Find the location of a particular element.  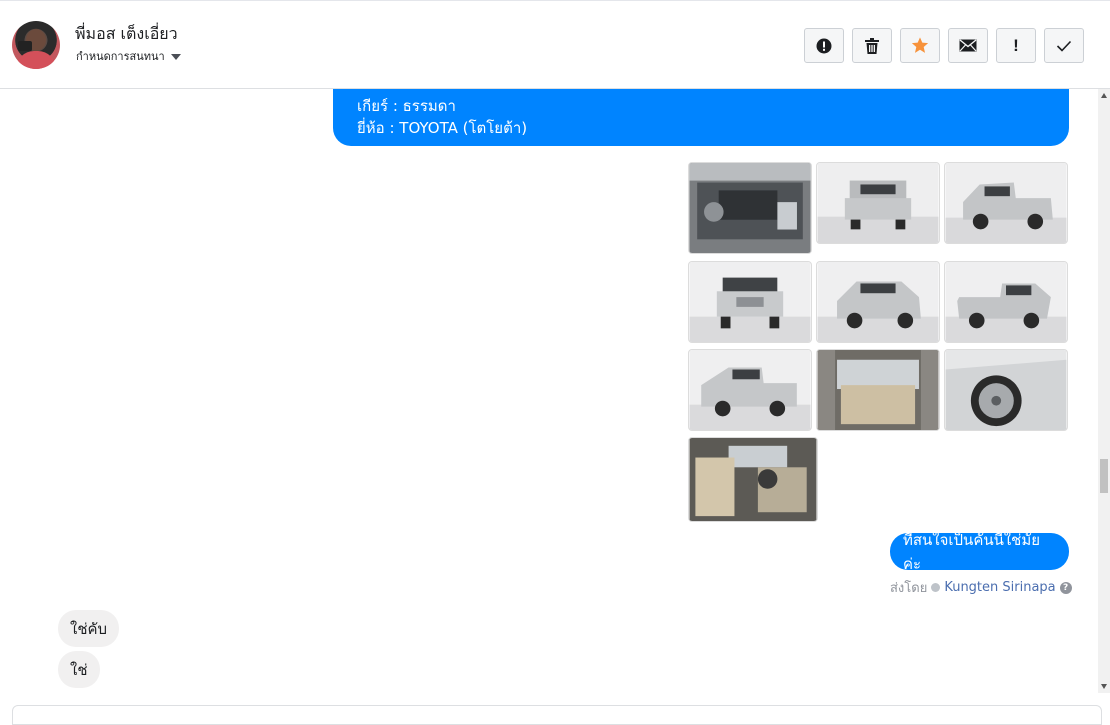

mark-spam-button is located at coordinates (824, 45).